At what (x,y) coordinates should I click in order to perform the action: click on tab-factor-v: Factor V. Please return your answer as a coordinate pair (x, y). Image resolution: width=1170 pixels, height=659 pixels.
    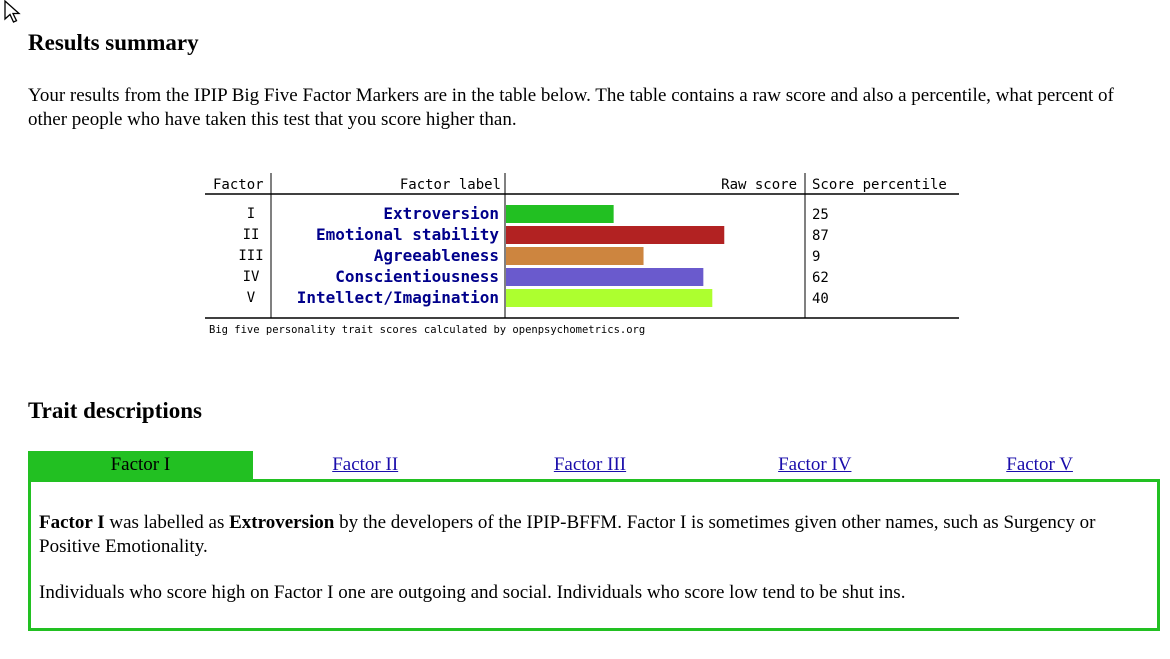
    Looking at the image, I should click on (1039, 465).